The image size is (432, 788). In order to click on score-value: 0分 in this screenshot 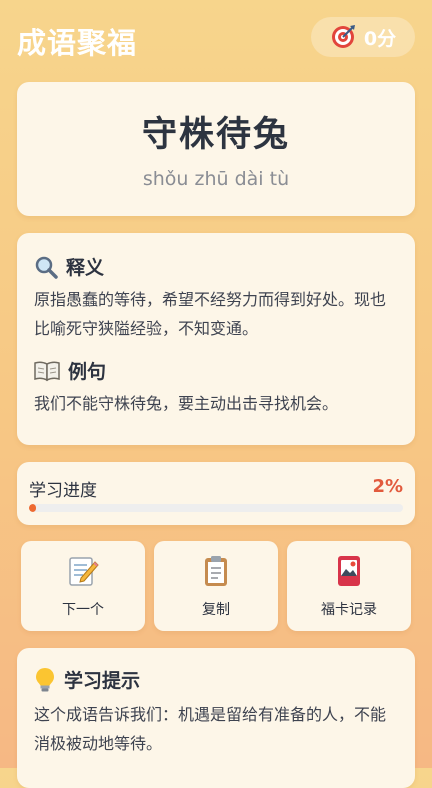, I will do `click(380, 38)`.